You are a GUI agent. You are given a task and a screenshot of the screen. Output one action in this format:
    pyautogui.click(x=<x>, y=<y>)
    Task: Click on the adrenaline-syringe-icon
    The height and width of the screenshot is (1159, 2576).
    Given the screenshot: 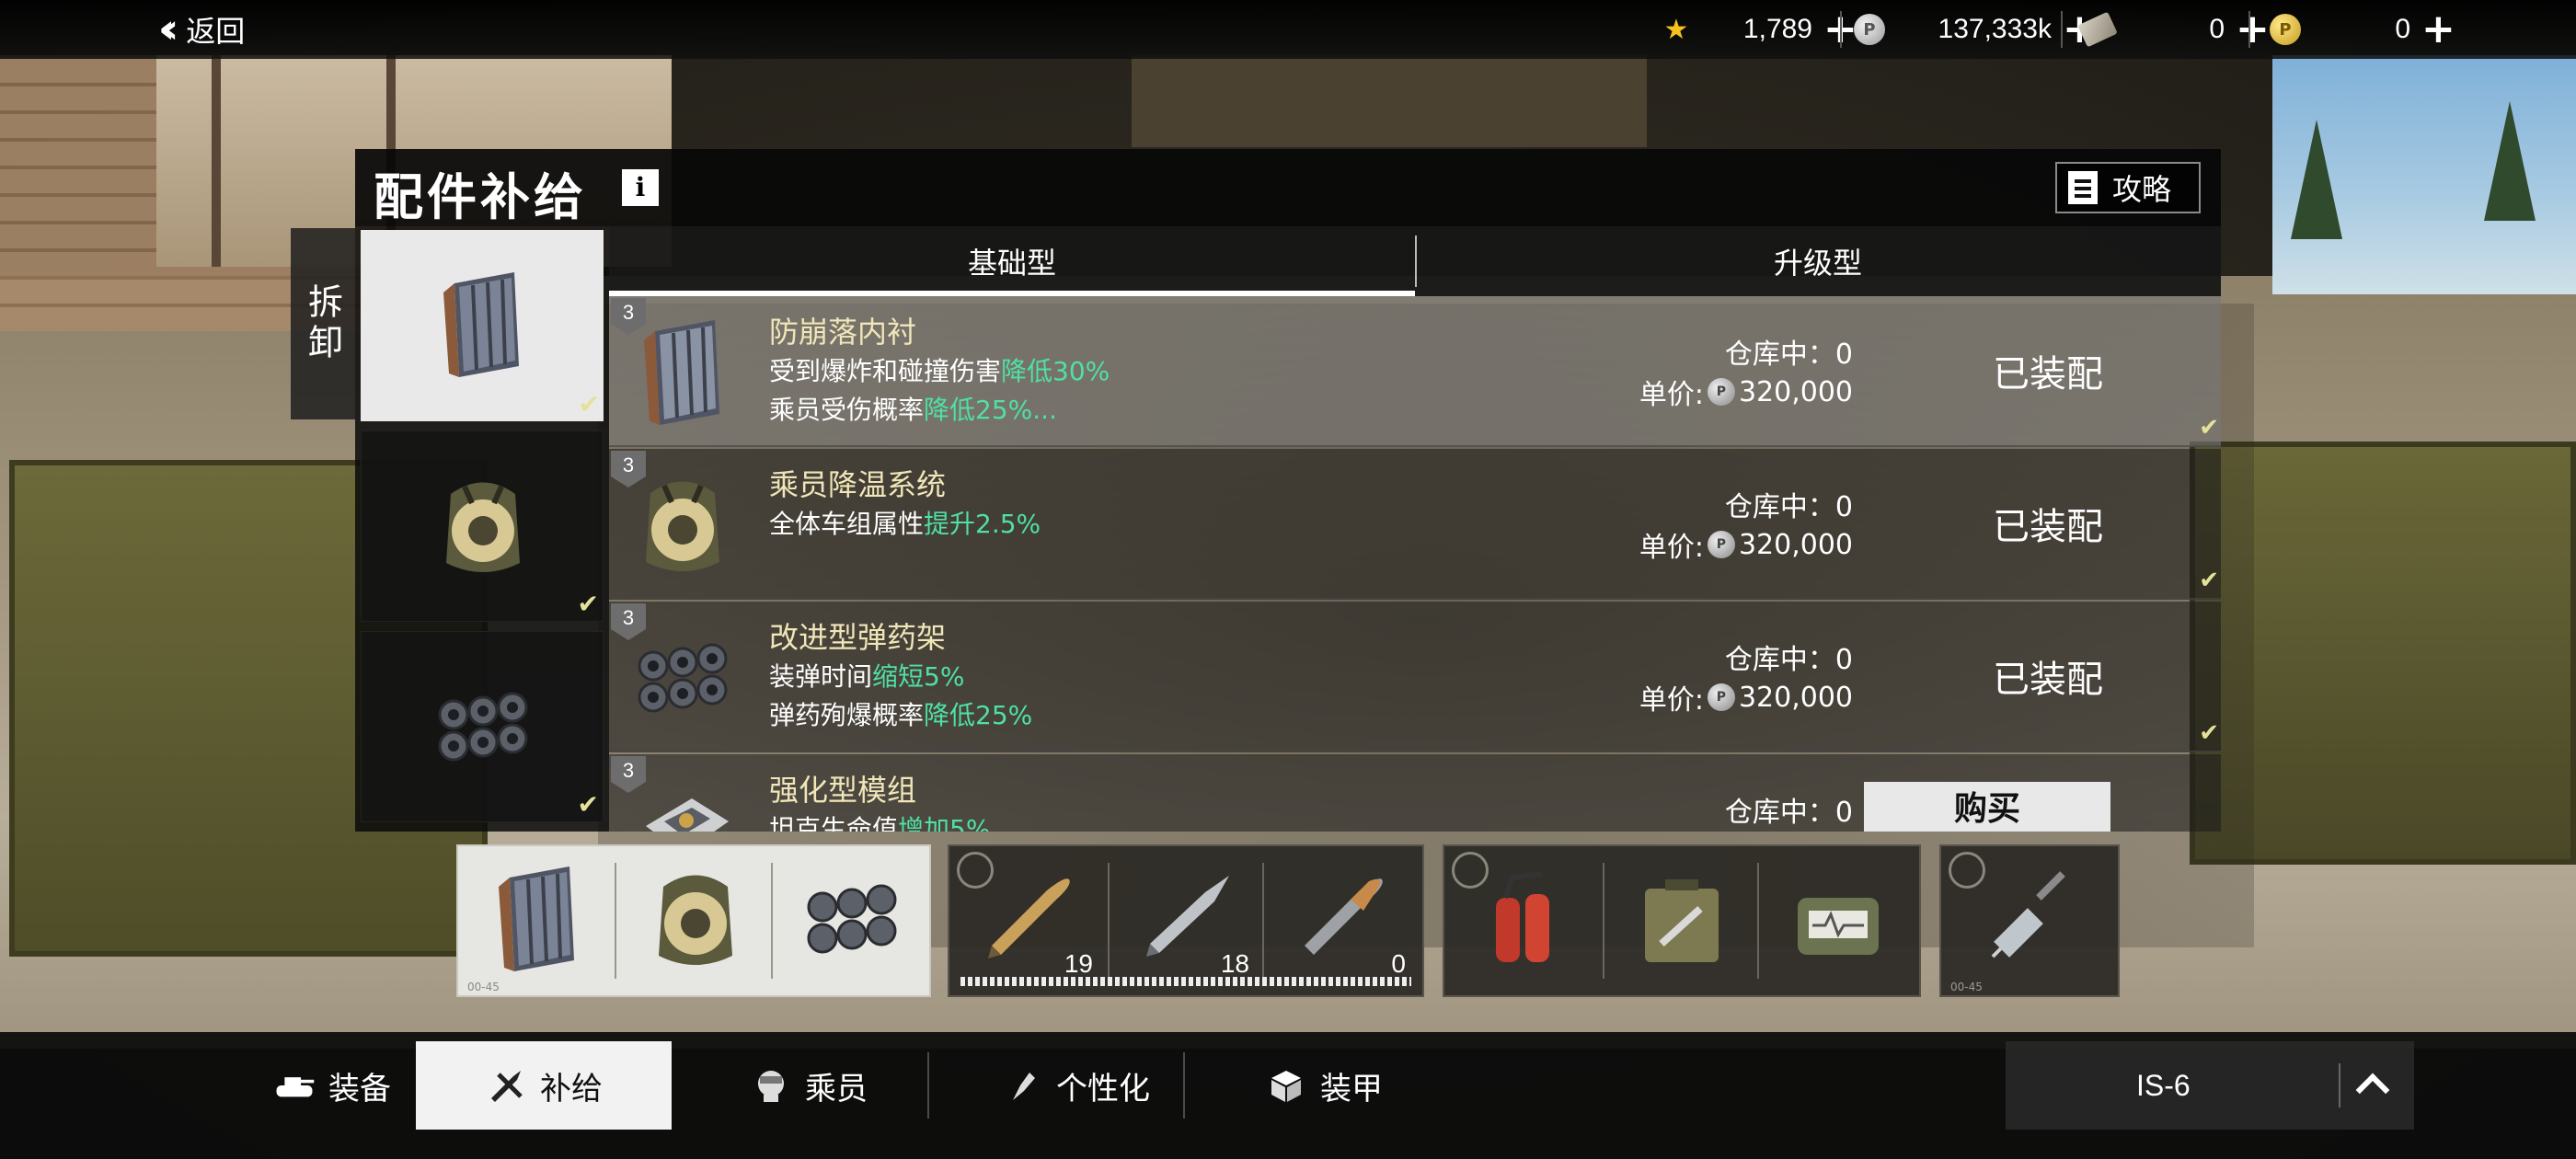 What is the action you would take?
    pyautogui.click(x=2028, y=914)
    